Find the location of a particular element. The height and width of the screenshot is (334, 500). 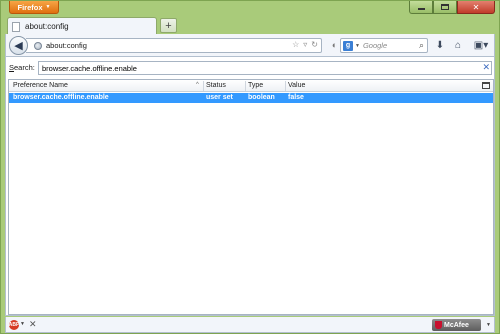

clear-filter-icon: ✕ is located at coordinates (486, 67).